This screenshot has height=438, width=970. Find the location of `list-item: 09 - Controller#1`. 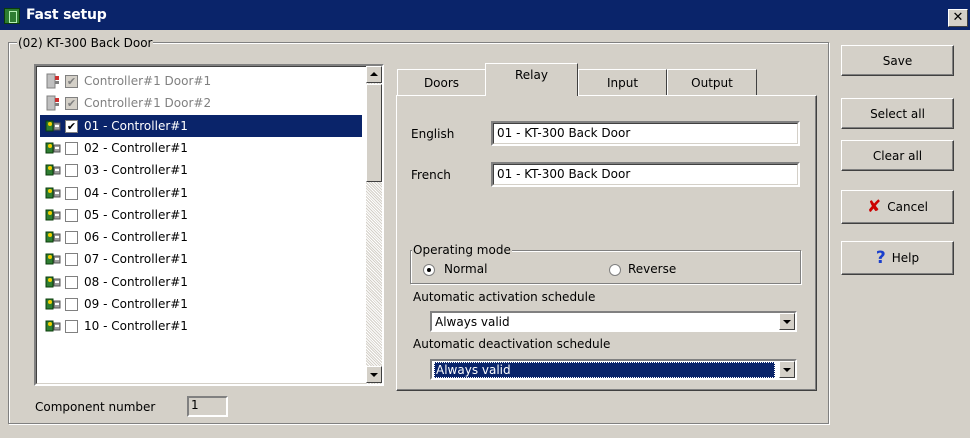

list-item: 09 - Controller#1 is located at coordinates (201, 304).